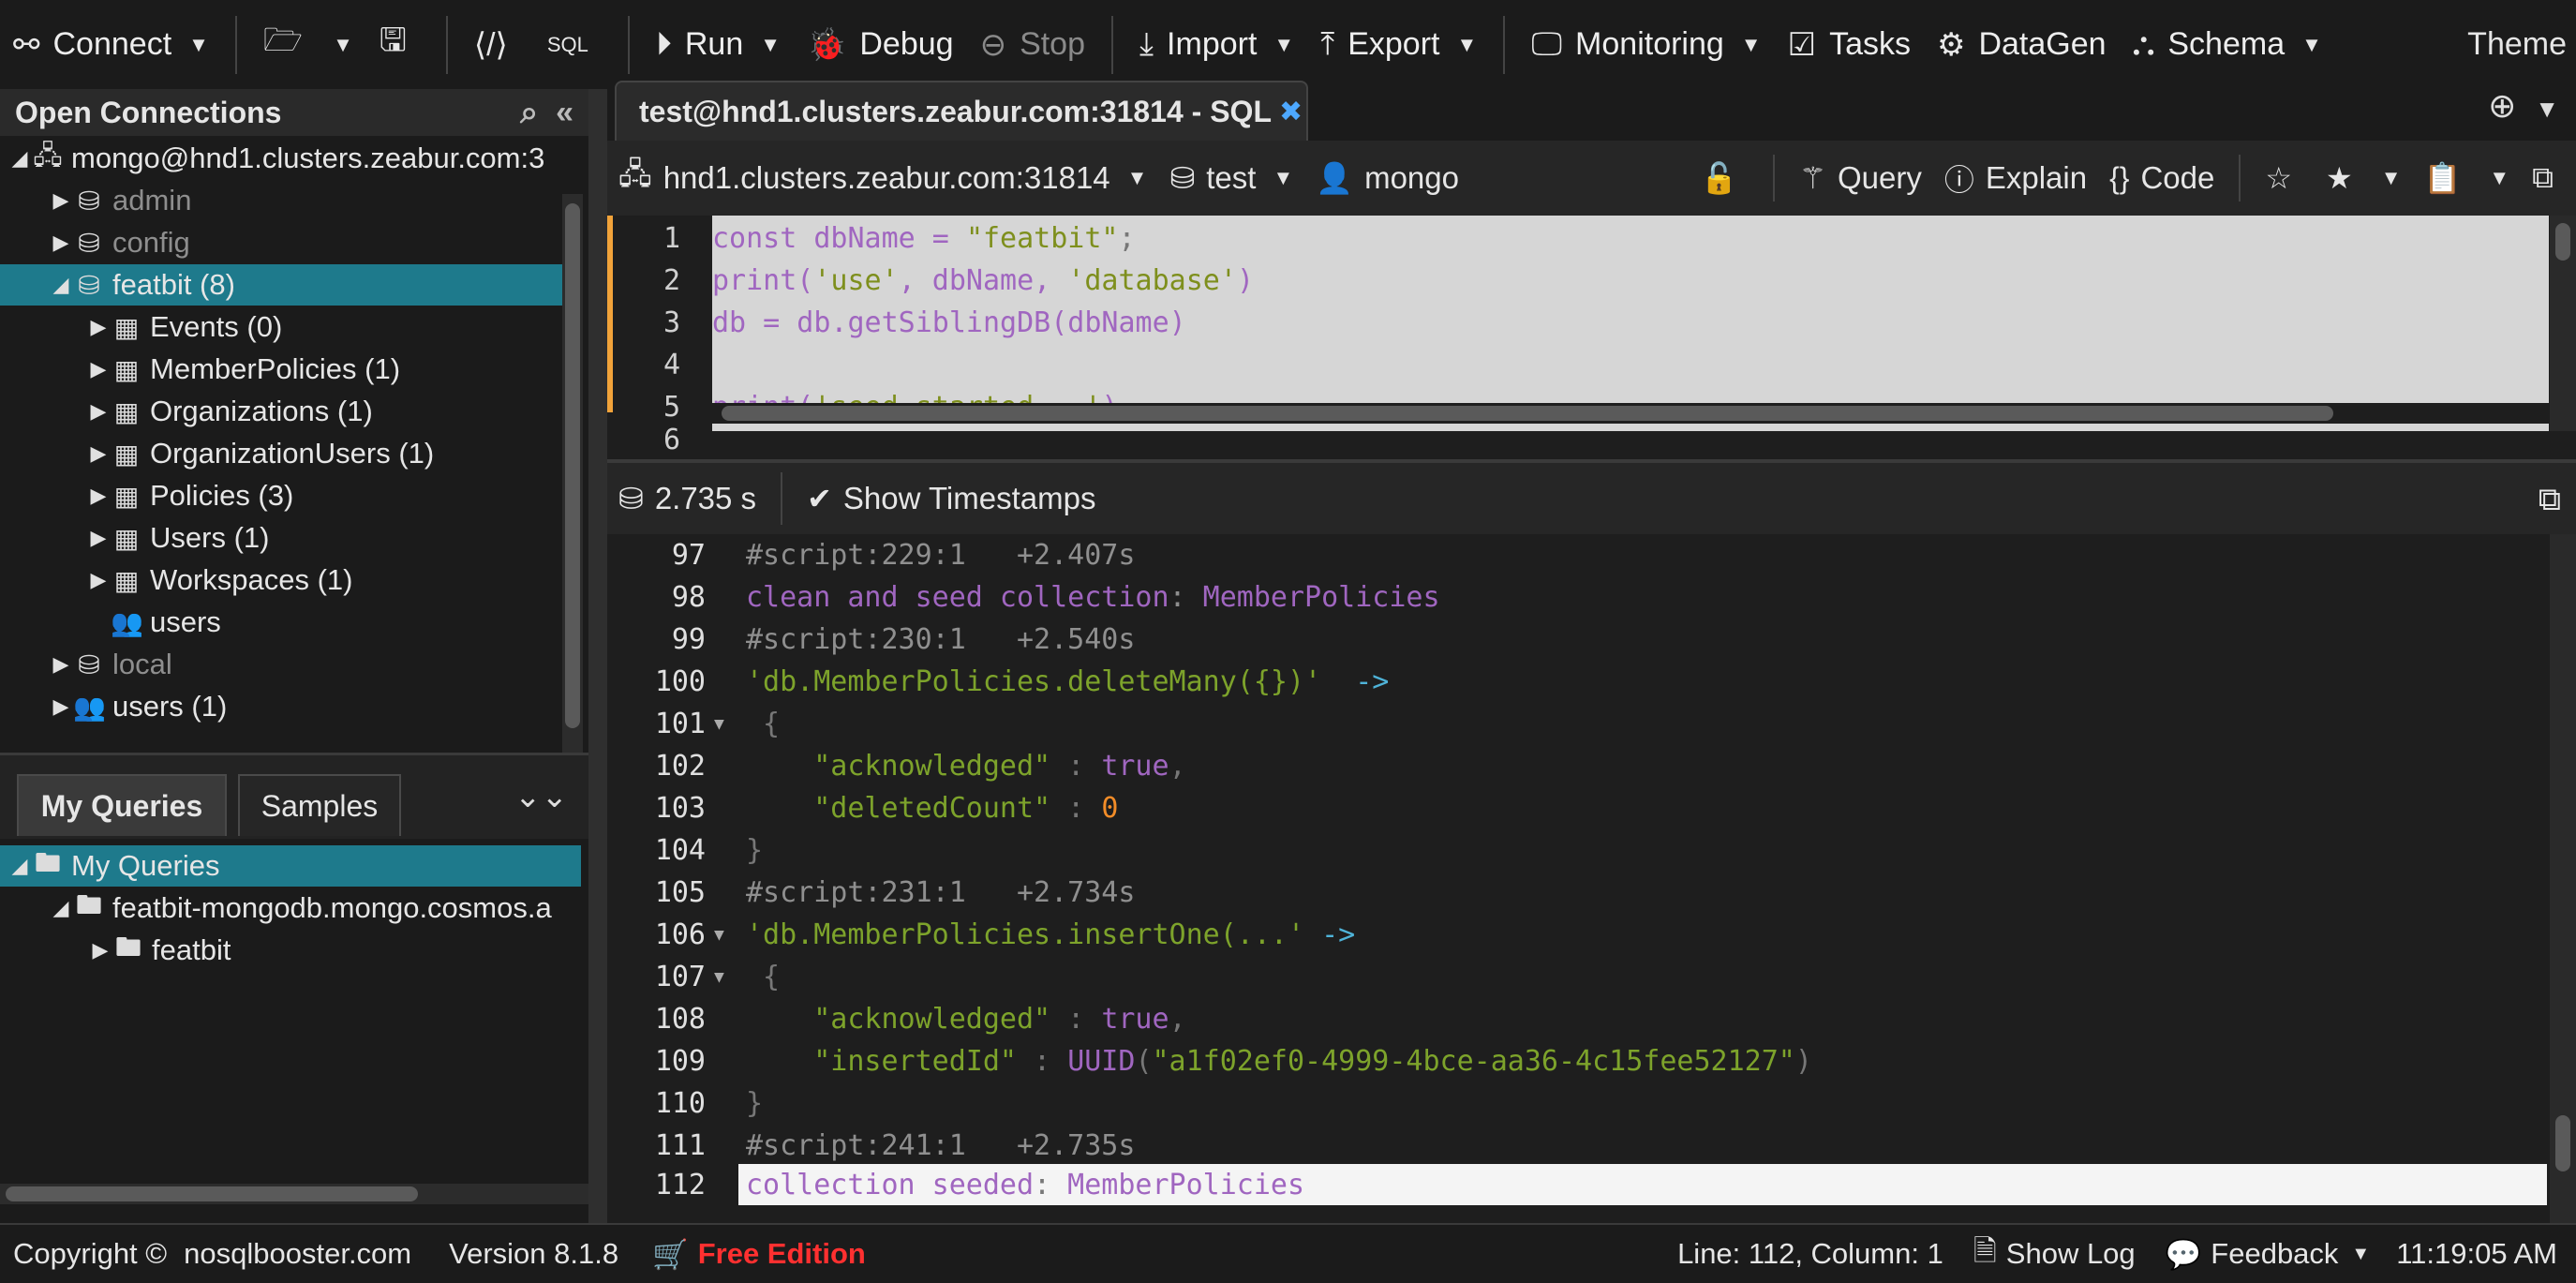  Describe the element at coordinates (283, 411) in the screenshot. I see `tree-node-collection: ▶ ▦ Organizations (1)` at that location.